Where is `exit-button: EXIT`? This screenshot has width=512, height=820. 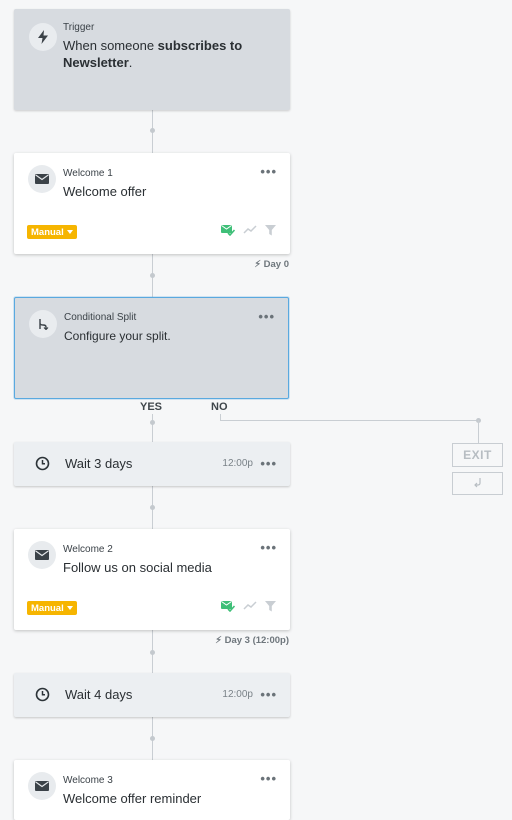
exit-button: EXIT is located at coordinates (477, 455).